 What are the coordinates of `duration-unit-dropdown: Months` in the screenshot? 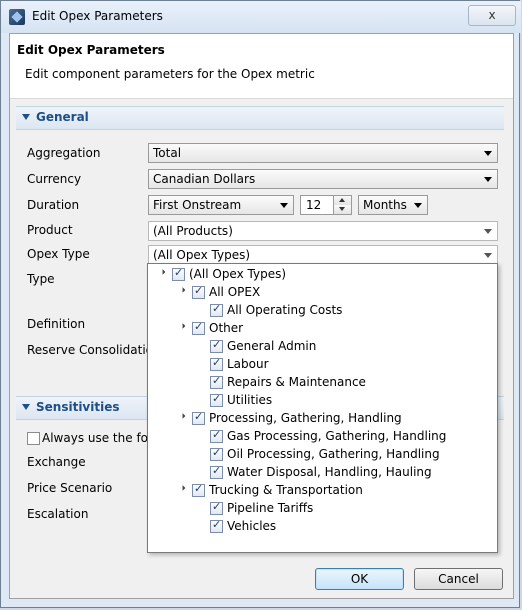 It's located at (393, 205).